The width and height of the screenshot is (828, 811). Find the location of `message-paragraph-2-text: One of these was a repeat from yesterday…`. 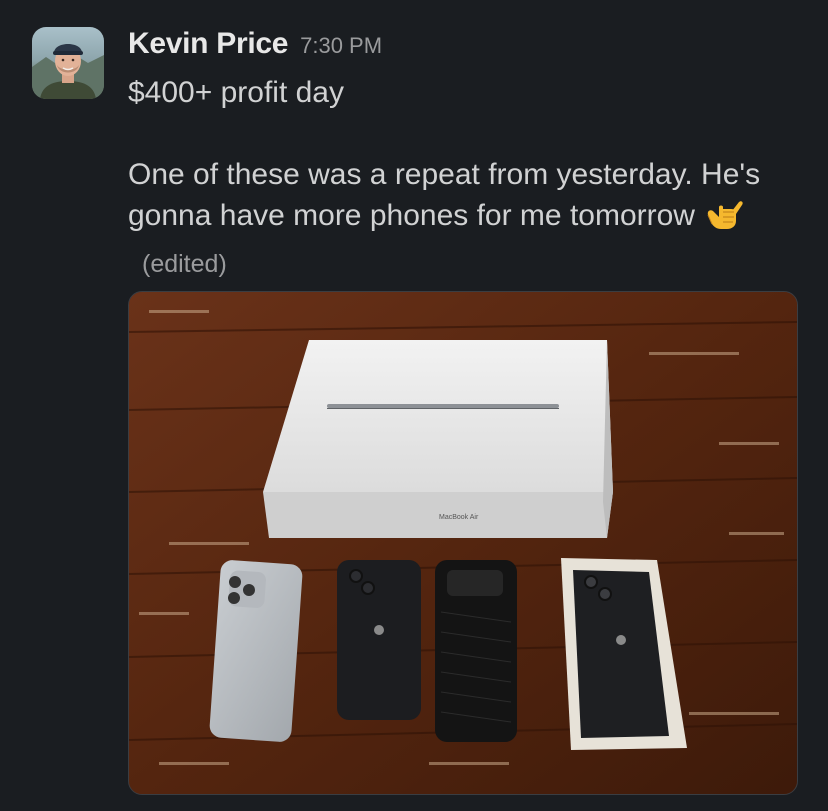

message-paragraph-2-text: One of these was a repeat from yesterday… is located at coordinates (444, 195).